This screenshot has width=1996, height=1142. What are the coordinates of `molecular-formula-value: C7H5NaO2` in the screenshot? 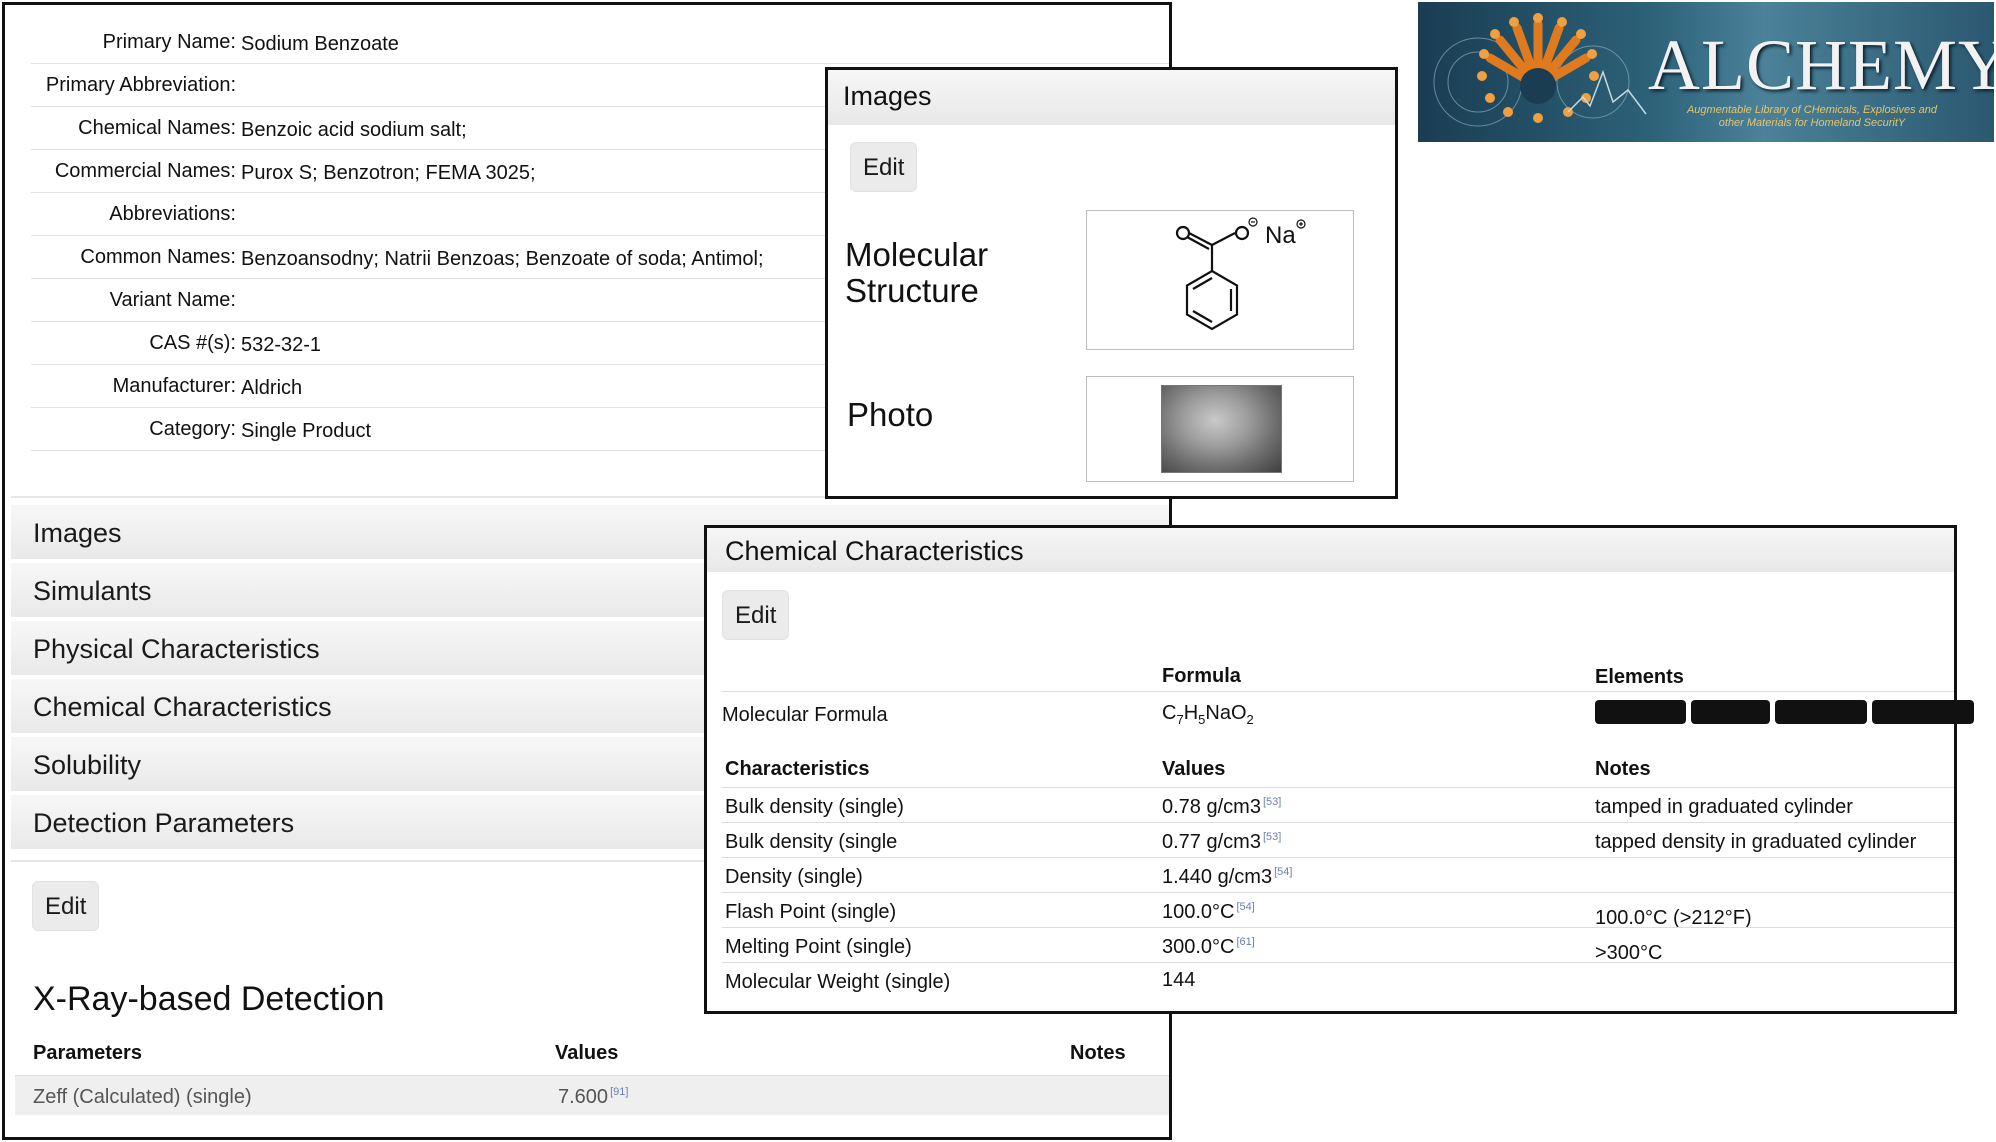 It's located at (1208, 714).